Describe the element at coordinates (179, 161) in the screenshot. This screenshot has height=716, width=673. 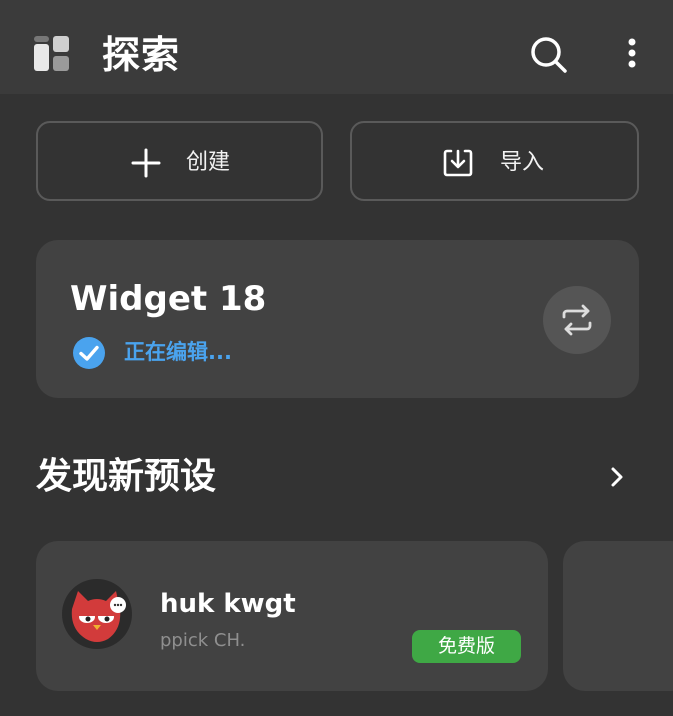
I see `create-button: 创建` at that location.